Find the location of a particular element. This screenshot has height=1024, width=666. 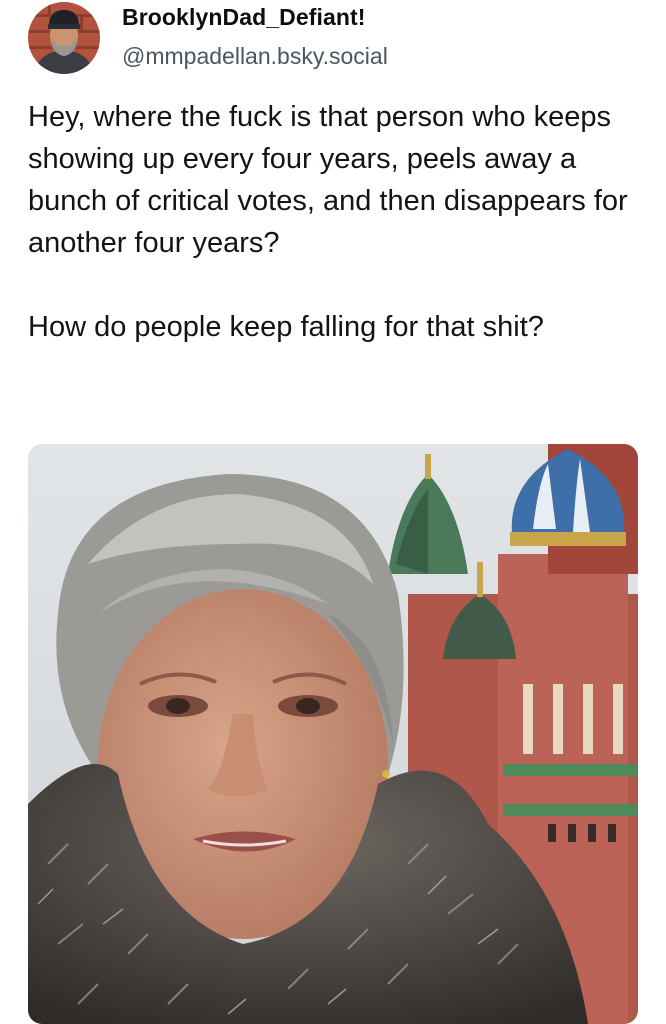

author-avatar is located at coordinates (64, 38).